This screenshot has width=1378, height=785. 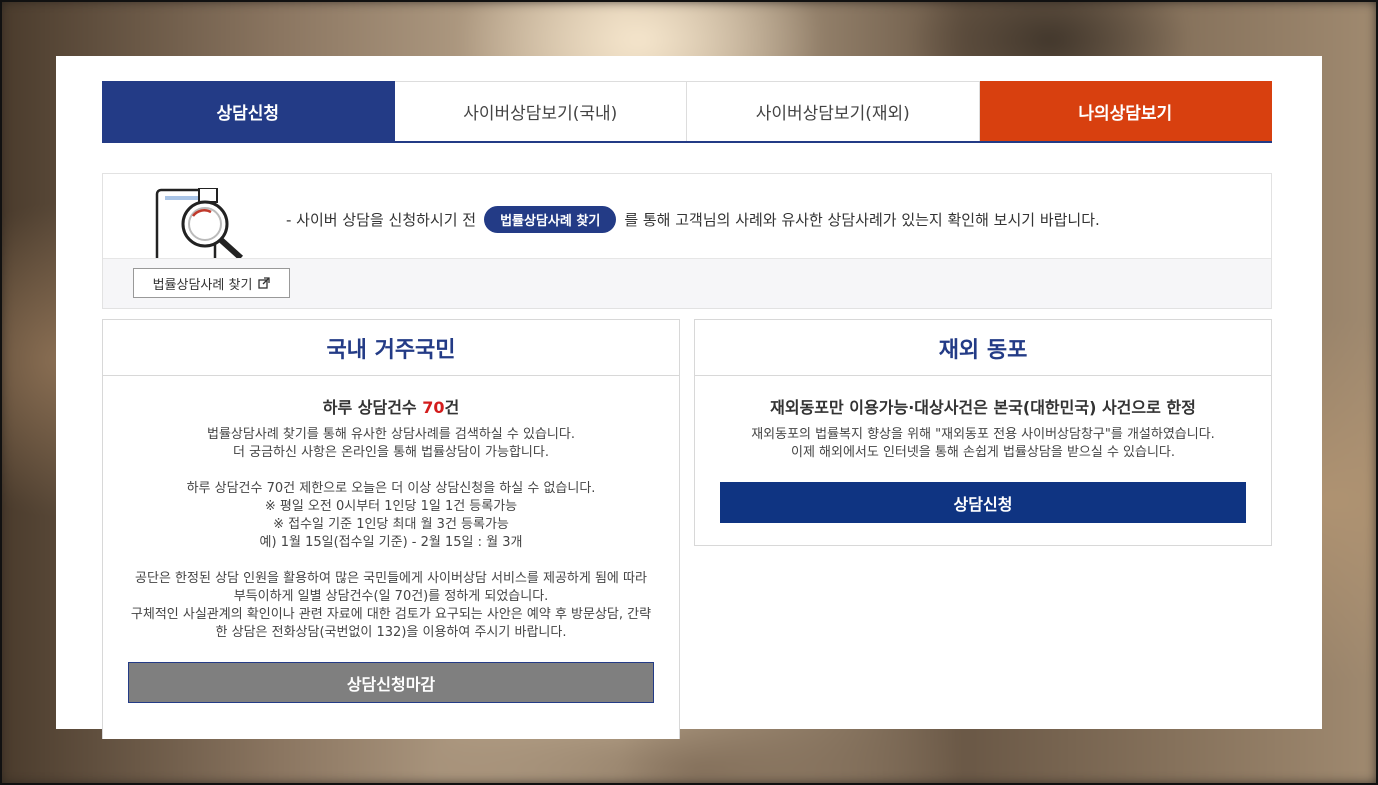 I want to click on external-link-icon, so click(x=264, y=283).